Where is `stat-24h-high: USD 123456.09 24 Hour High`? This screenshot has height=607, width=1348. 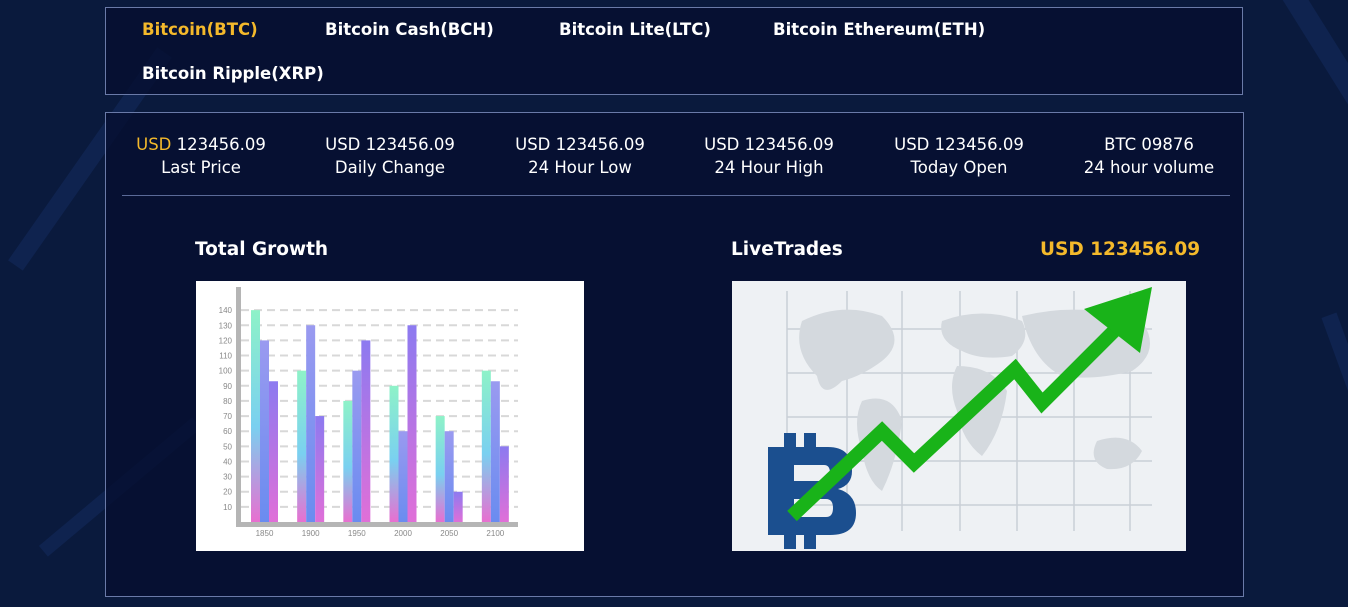 stat-24h-high: USD 123456.09 24 Hour High is located at coordinates (769, 156).